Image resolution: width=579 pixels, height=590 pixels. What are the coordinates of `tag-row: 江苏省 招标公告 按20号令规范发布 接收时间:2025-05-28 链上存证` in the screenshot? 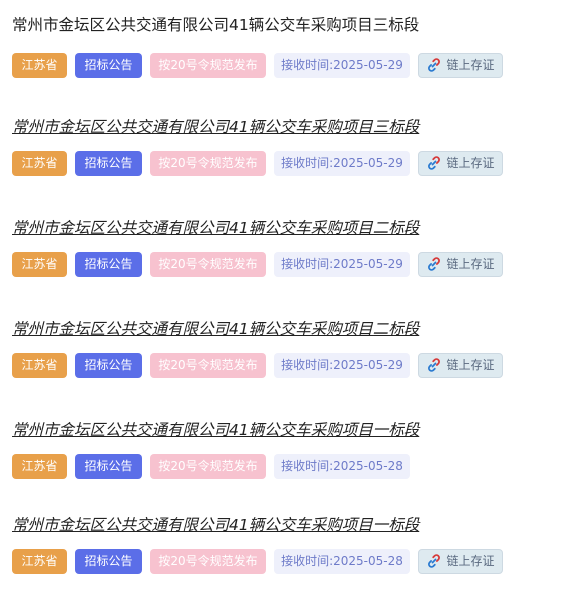 It's located at (261, 561).